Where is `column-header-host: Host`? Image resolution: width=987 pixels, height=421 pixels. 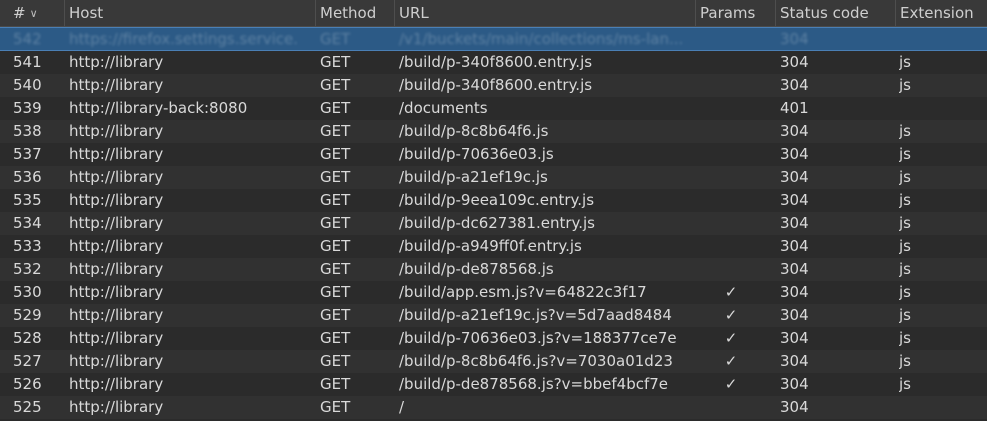
column-header-host: Host is located at coordinates (189, 13).